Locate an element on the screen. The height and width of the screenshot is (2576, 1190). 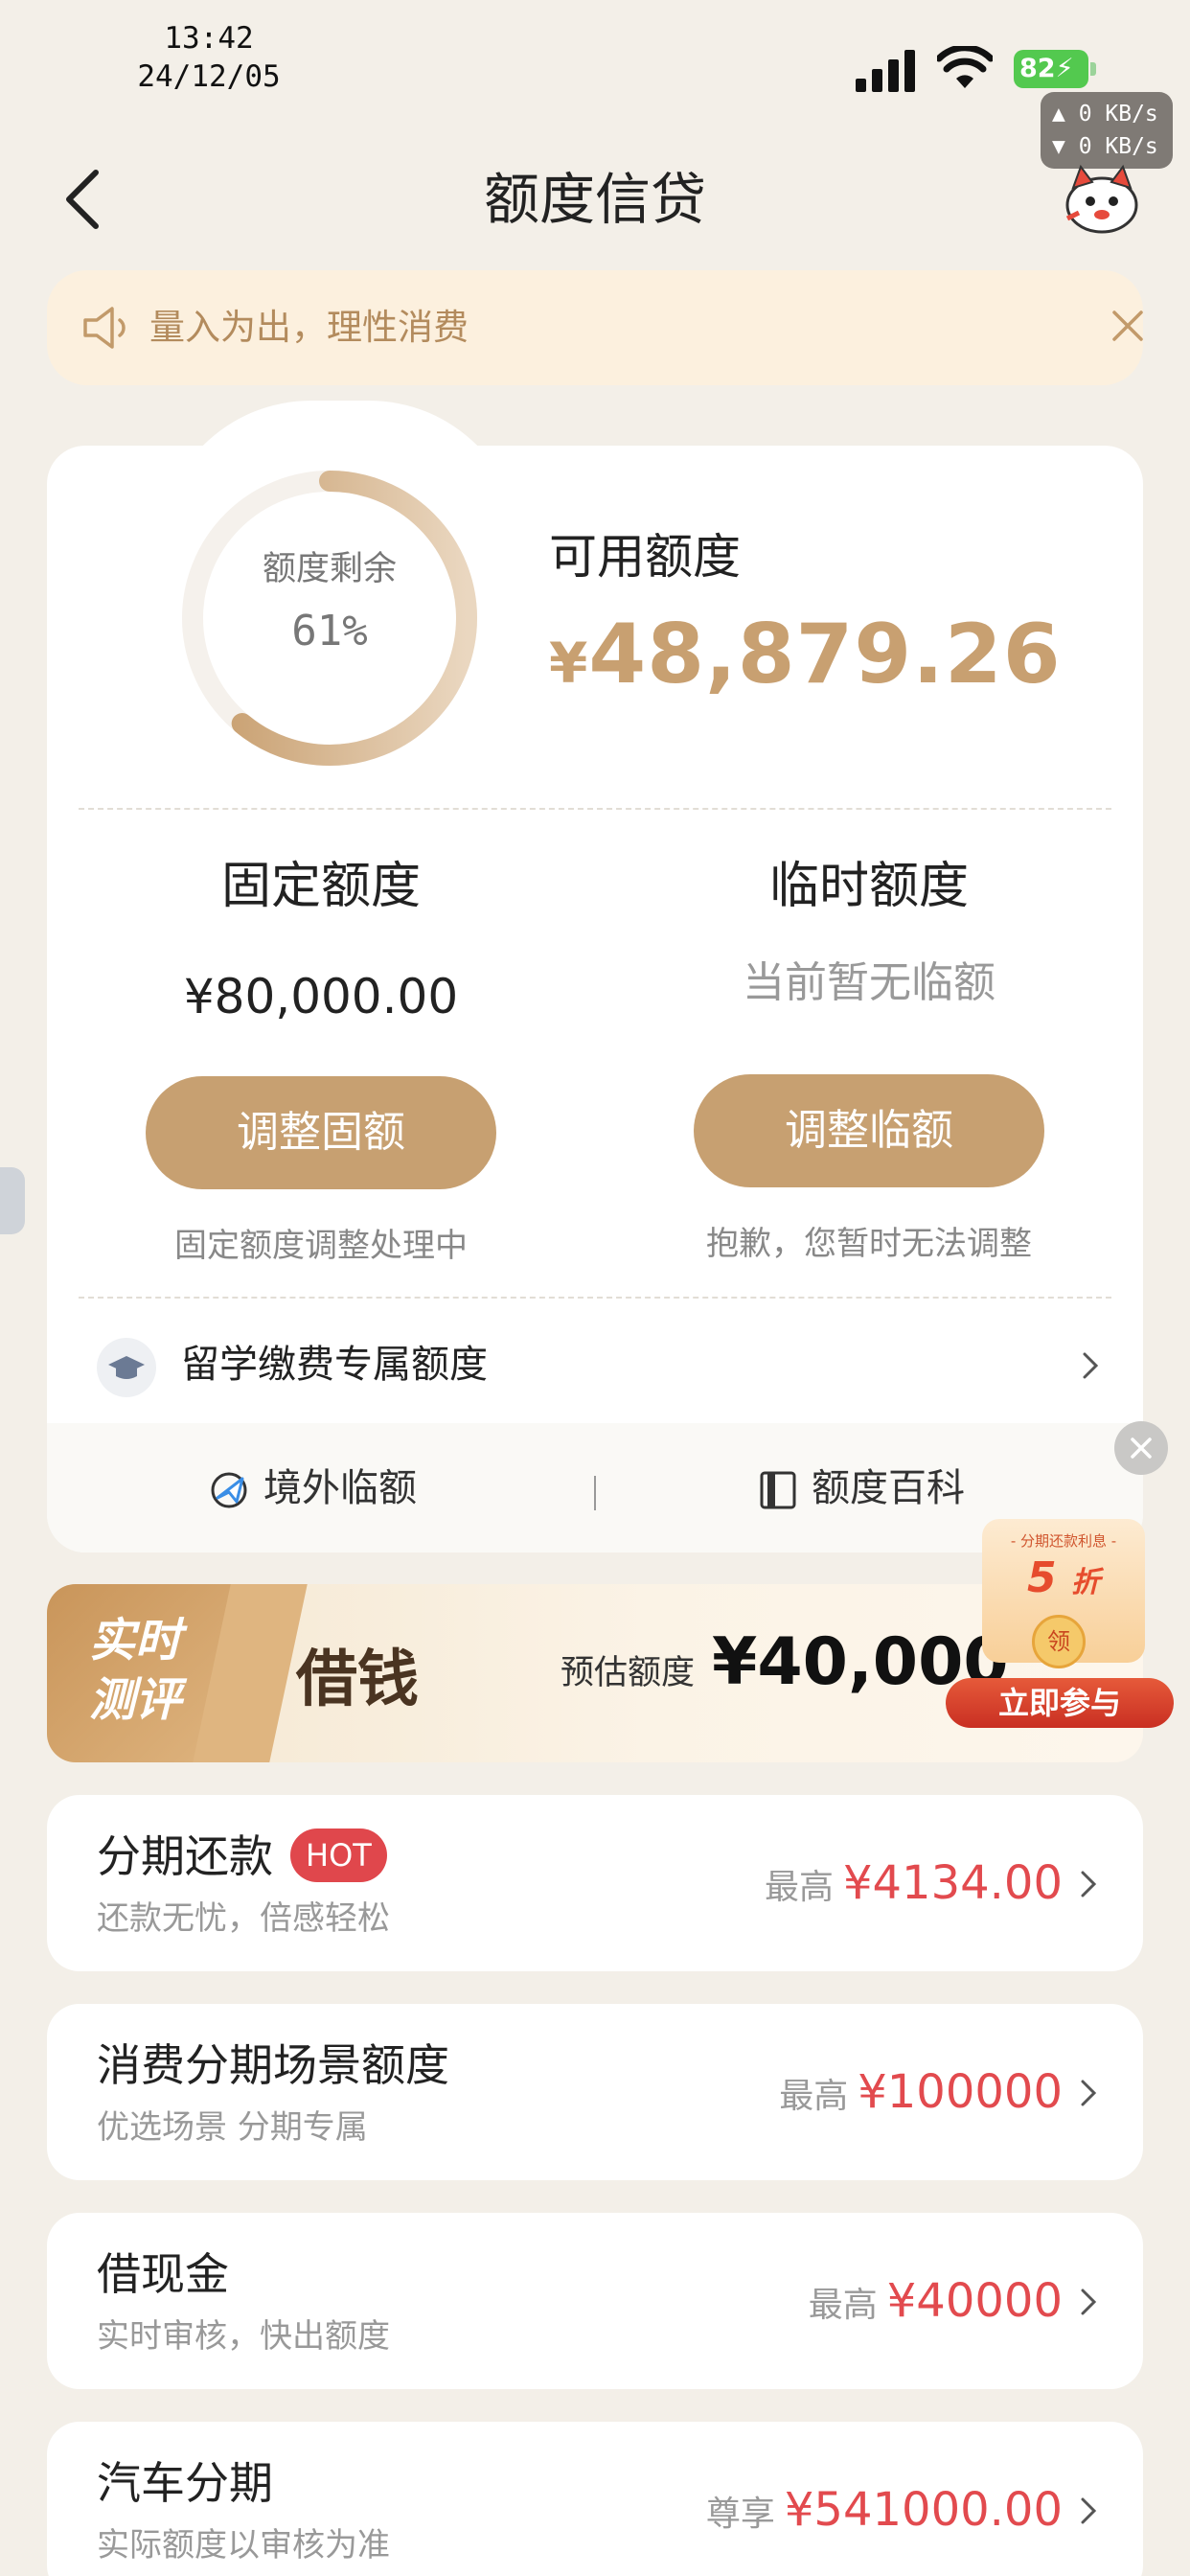
close-promo-button is located at coordinates (1141, 1448).